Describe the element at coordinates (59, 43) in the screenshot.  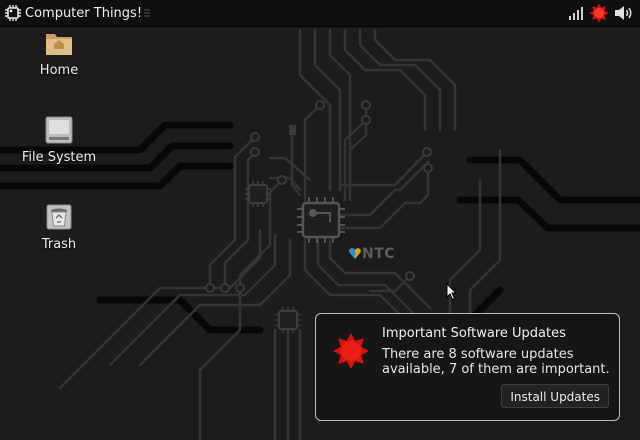
I see `home-folder-icon` at that location.